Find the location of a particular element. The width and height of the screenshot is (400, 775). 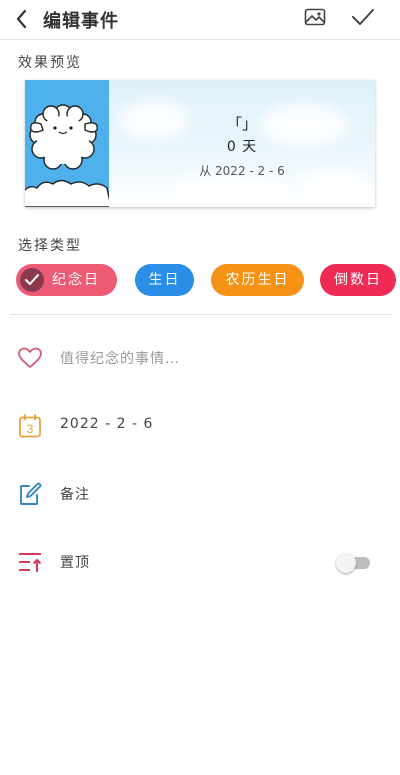

back-button is located at coordinates (23, 19).